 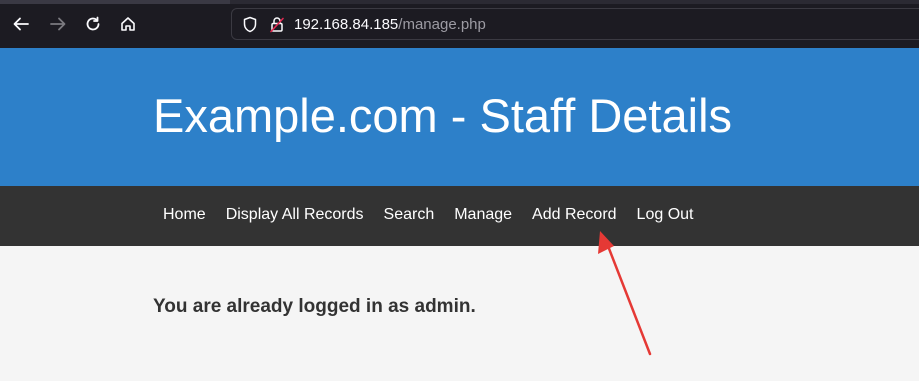 What do you see at coordinates (115, 2) in the screenshot?
I see `active-tab-edge` at bounding box center [115, 2].